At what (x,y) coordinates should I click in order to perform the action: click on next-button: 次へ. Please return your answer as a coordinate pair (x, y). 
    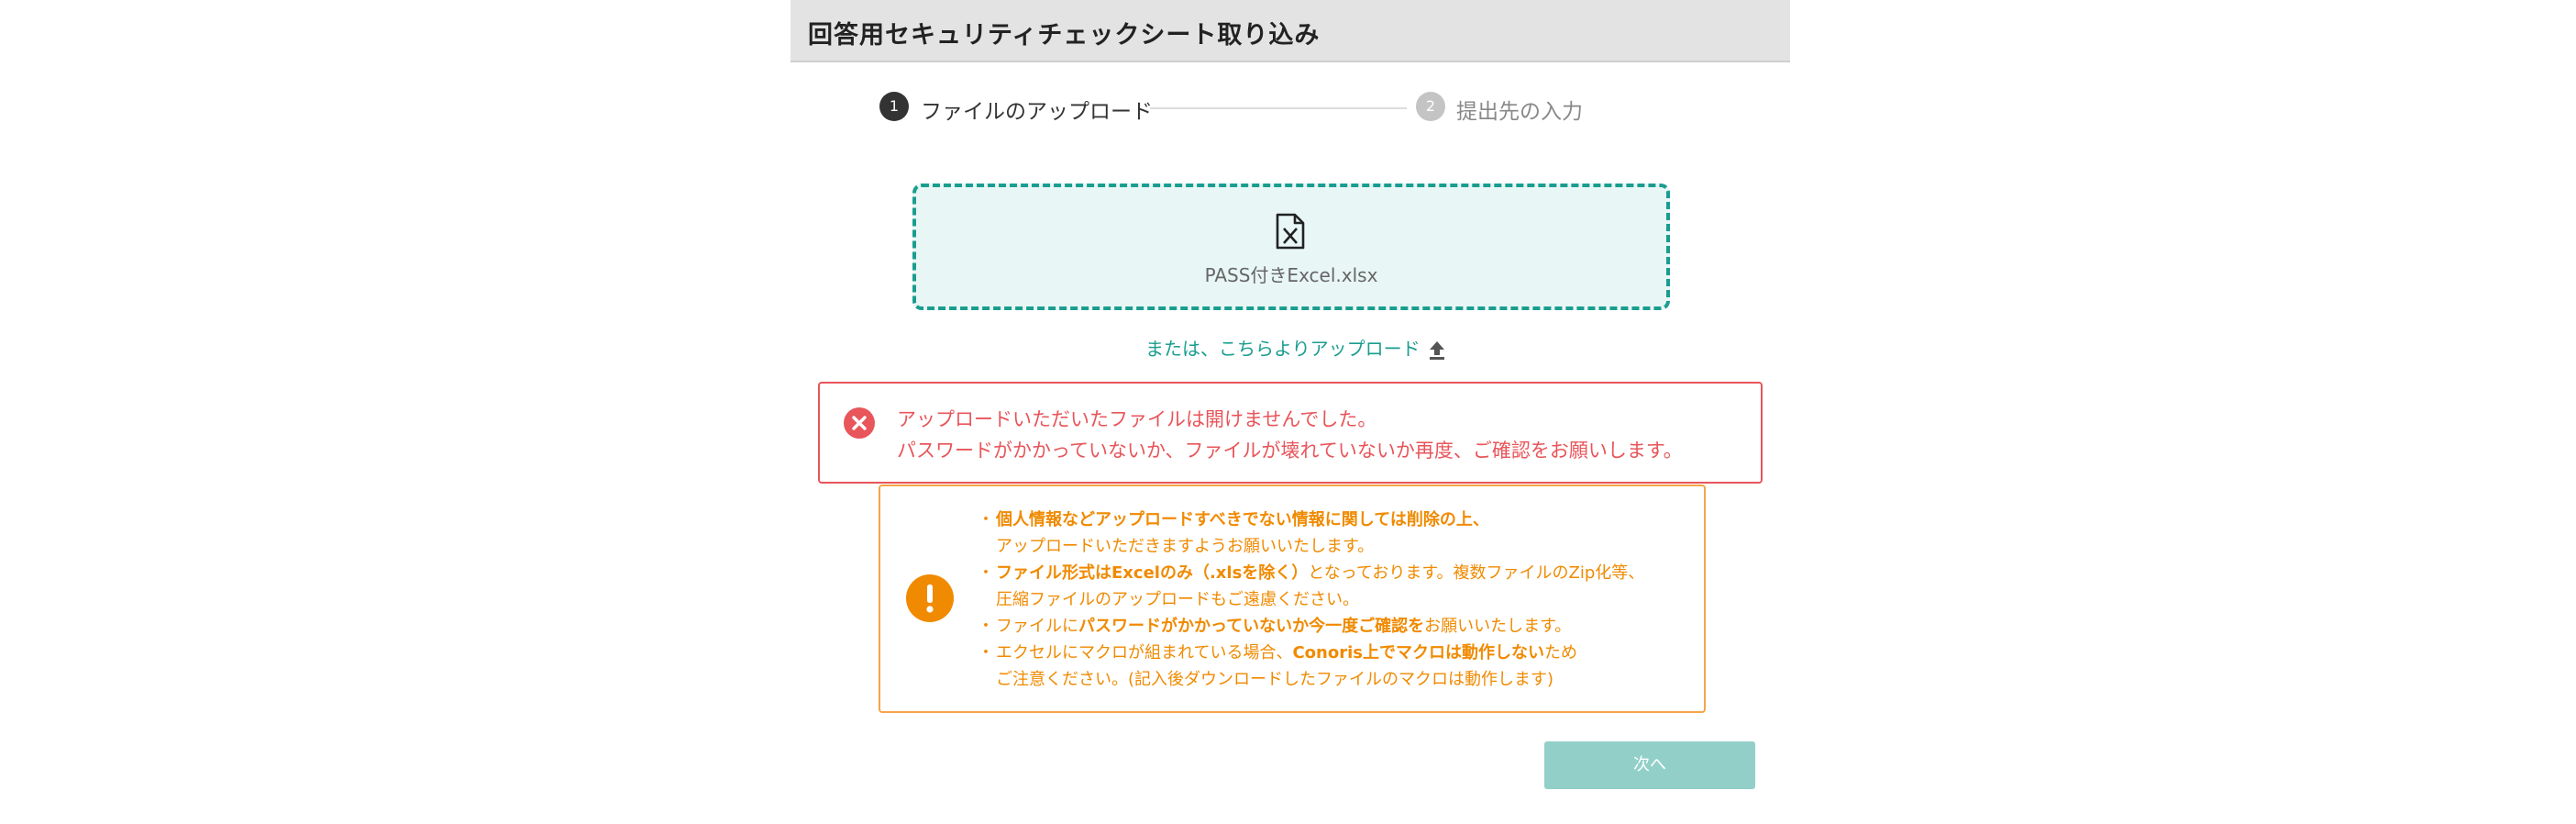
    Looking at the image, I should click on (1649, 765).